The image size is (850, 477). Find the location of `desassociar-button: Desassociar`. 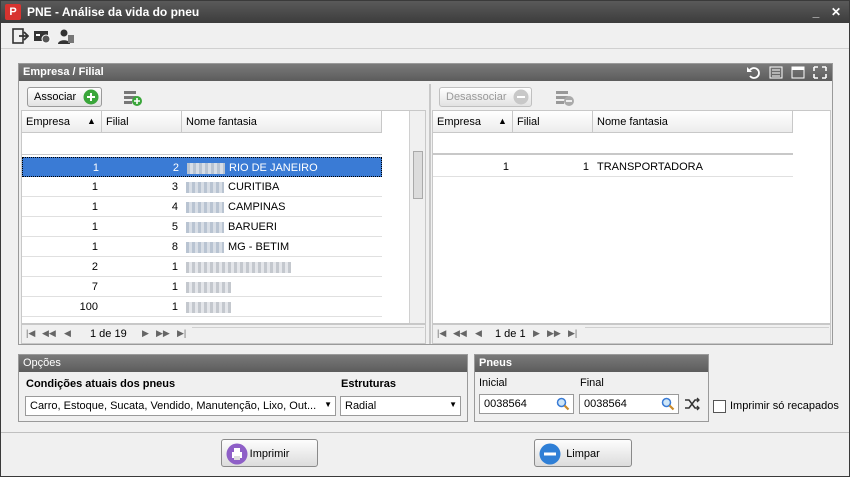

desassociar-button: Desassociar is located at coordinates (485, 97).